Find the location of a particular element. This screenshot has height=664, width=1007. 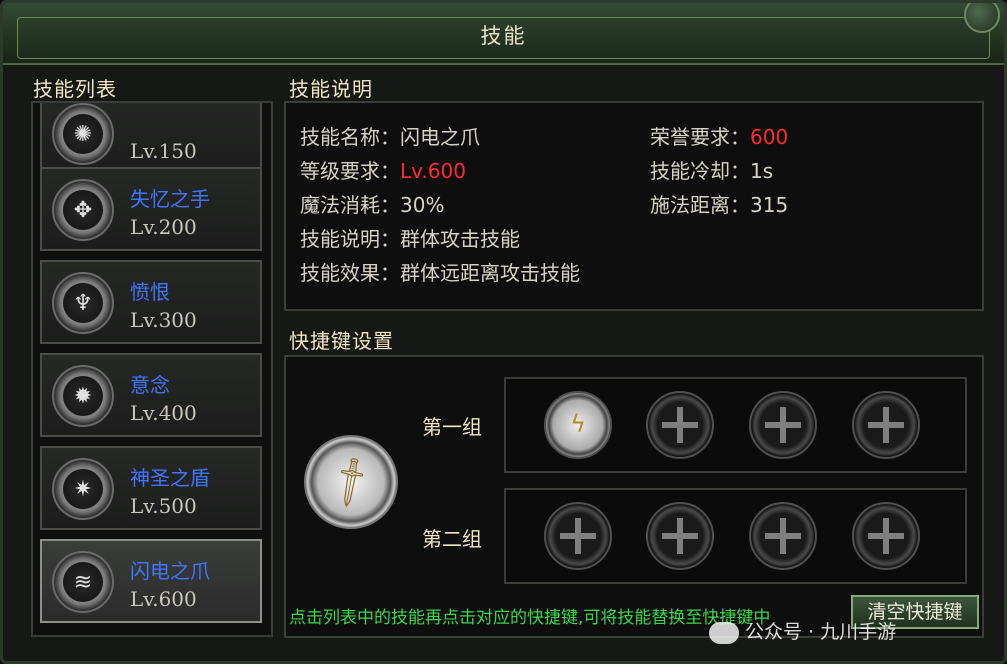

skill-level: Lv.400 is located at coordinates (163, 413).